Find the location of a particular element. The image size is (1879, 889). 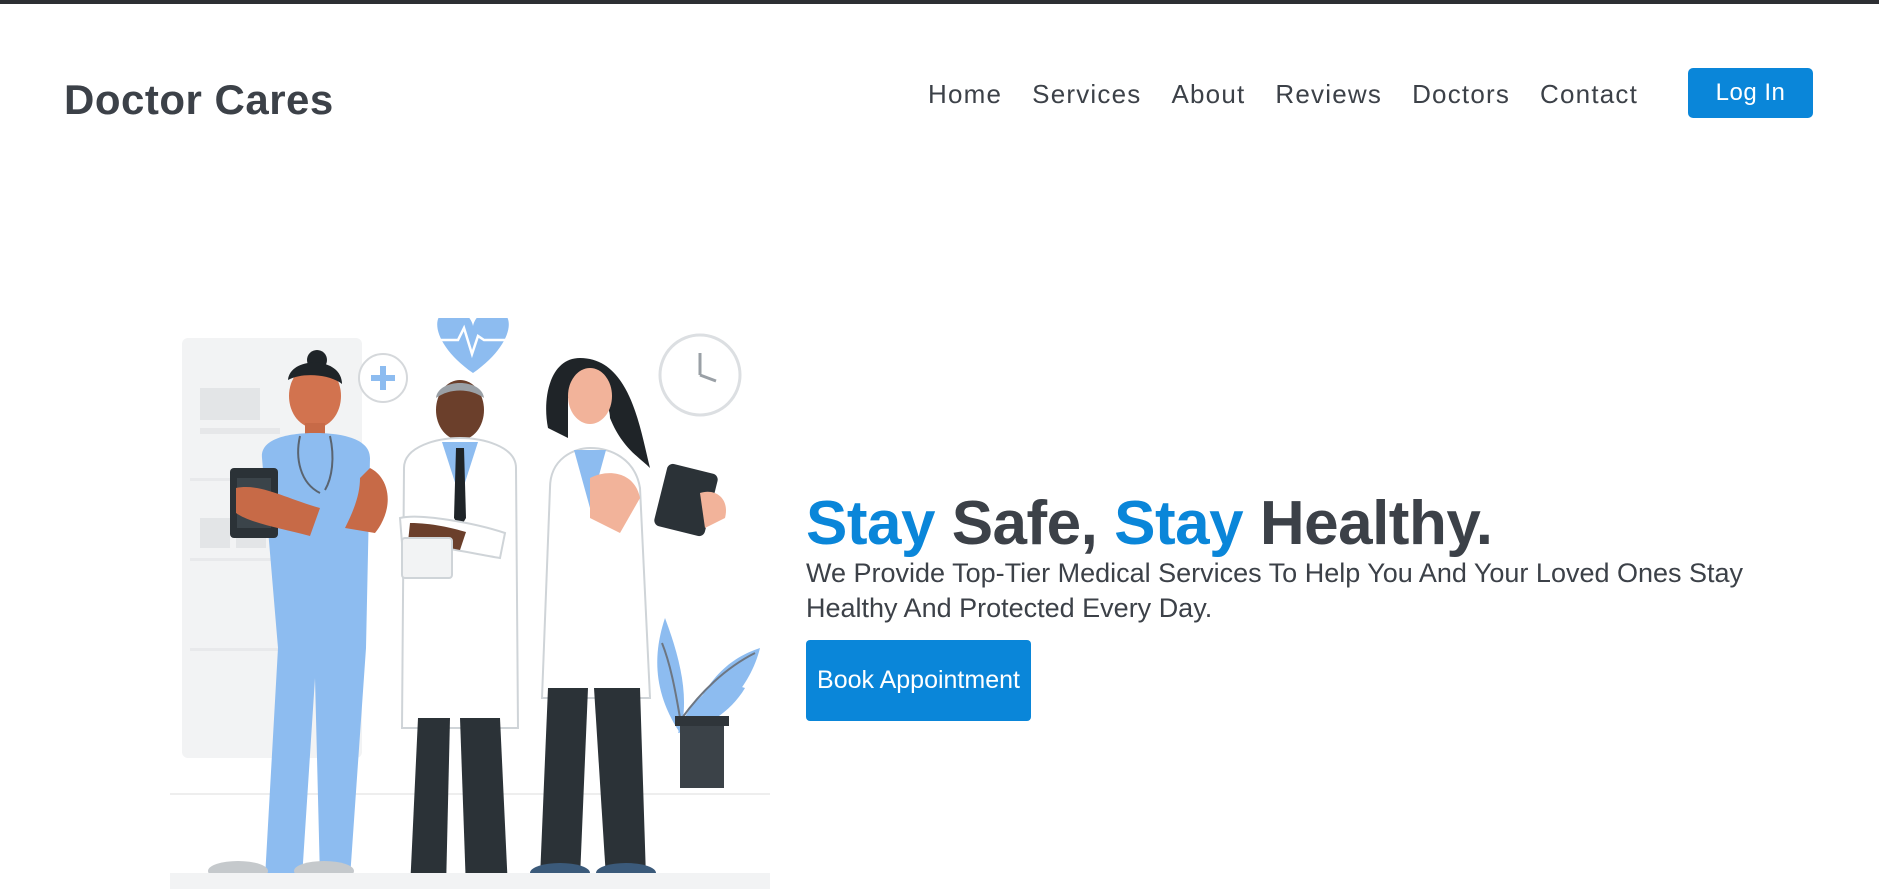

headline-word-stay: Stay is located at coordinates (870, 523).